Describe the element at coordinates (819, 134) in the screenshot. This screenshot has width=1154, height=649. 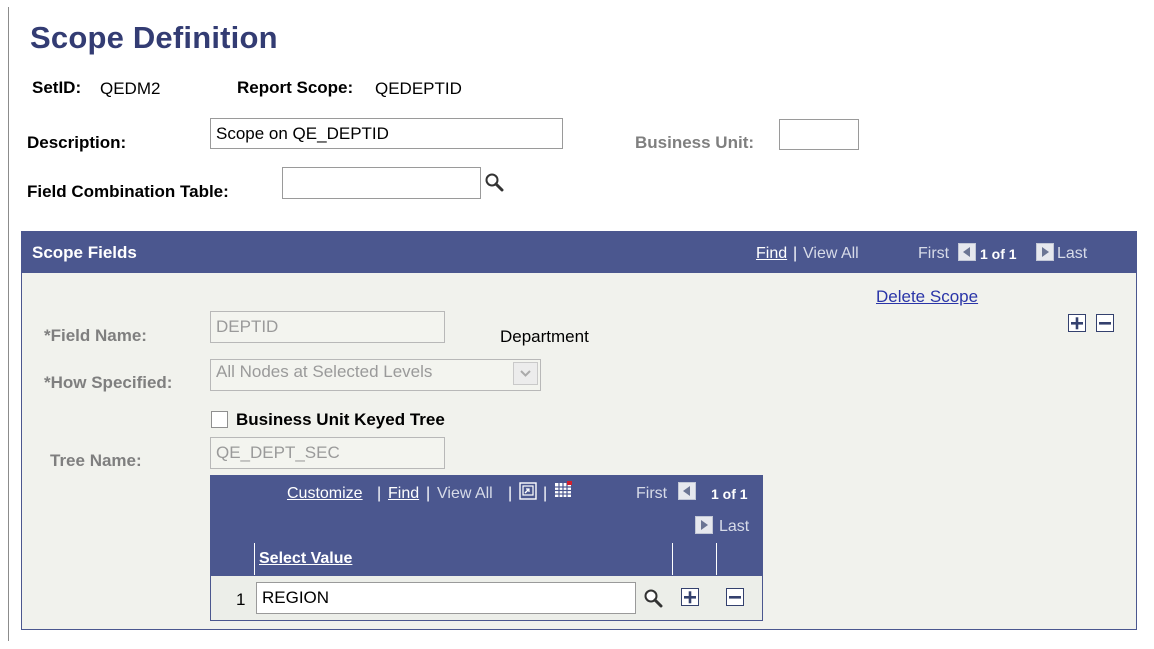
I see `business-unit-input` at that location.